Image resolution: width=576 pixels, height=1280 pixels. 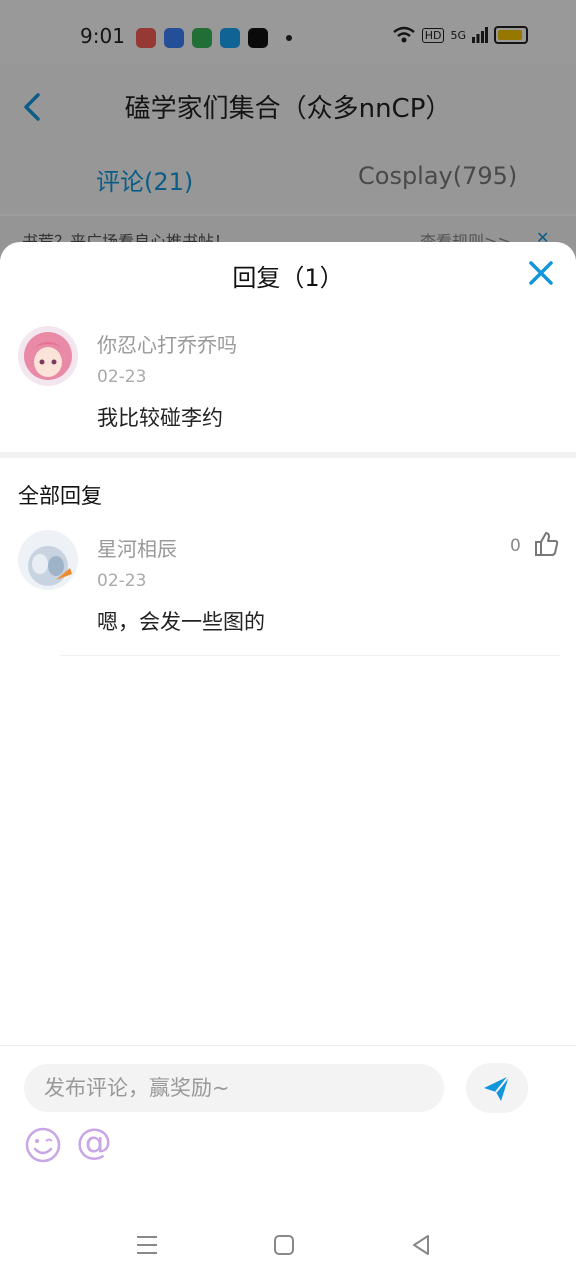 I want to click on all-replies-heading: 全部回复, so click(x=60, y=496).